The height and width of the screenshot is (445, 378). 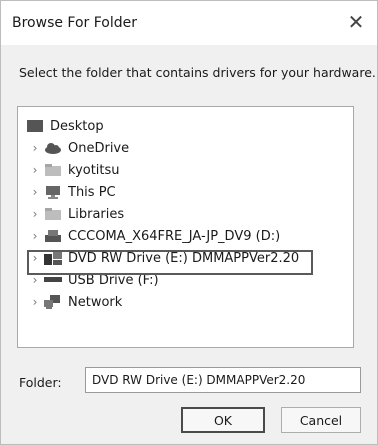 What do you see at coordinates (223, 380) in the screenshot?
I see `folder-field: DVD RW Drive (E:) DMMAPPVer2.20` at bounding box center [223, 380].